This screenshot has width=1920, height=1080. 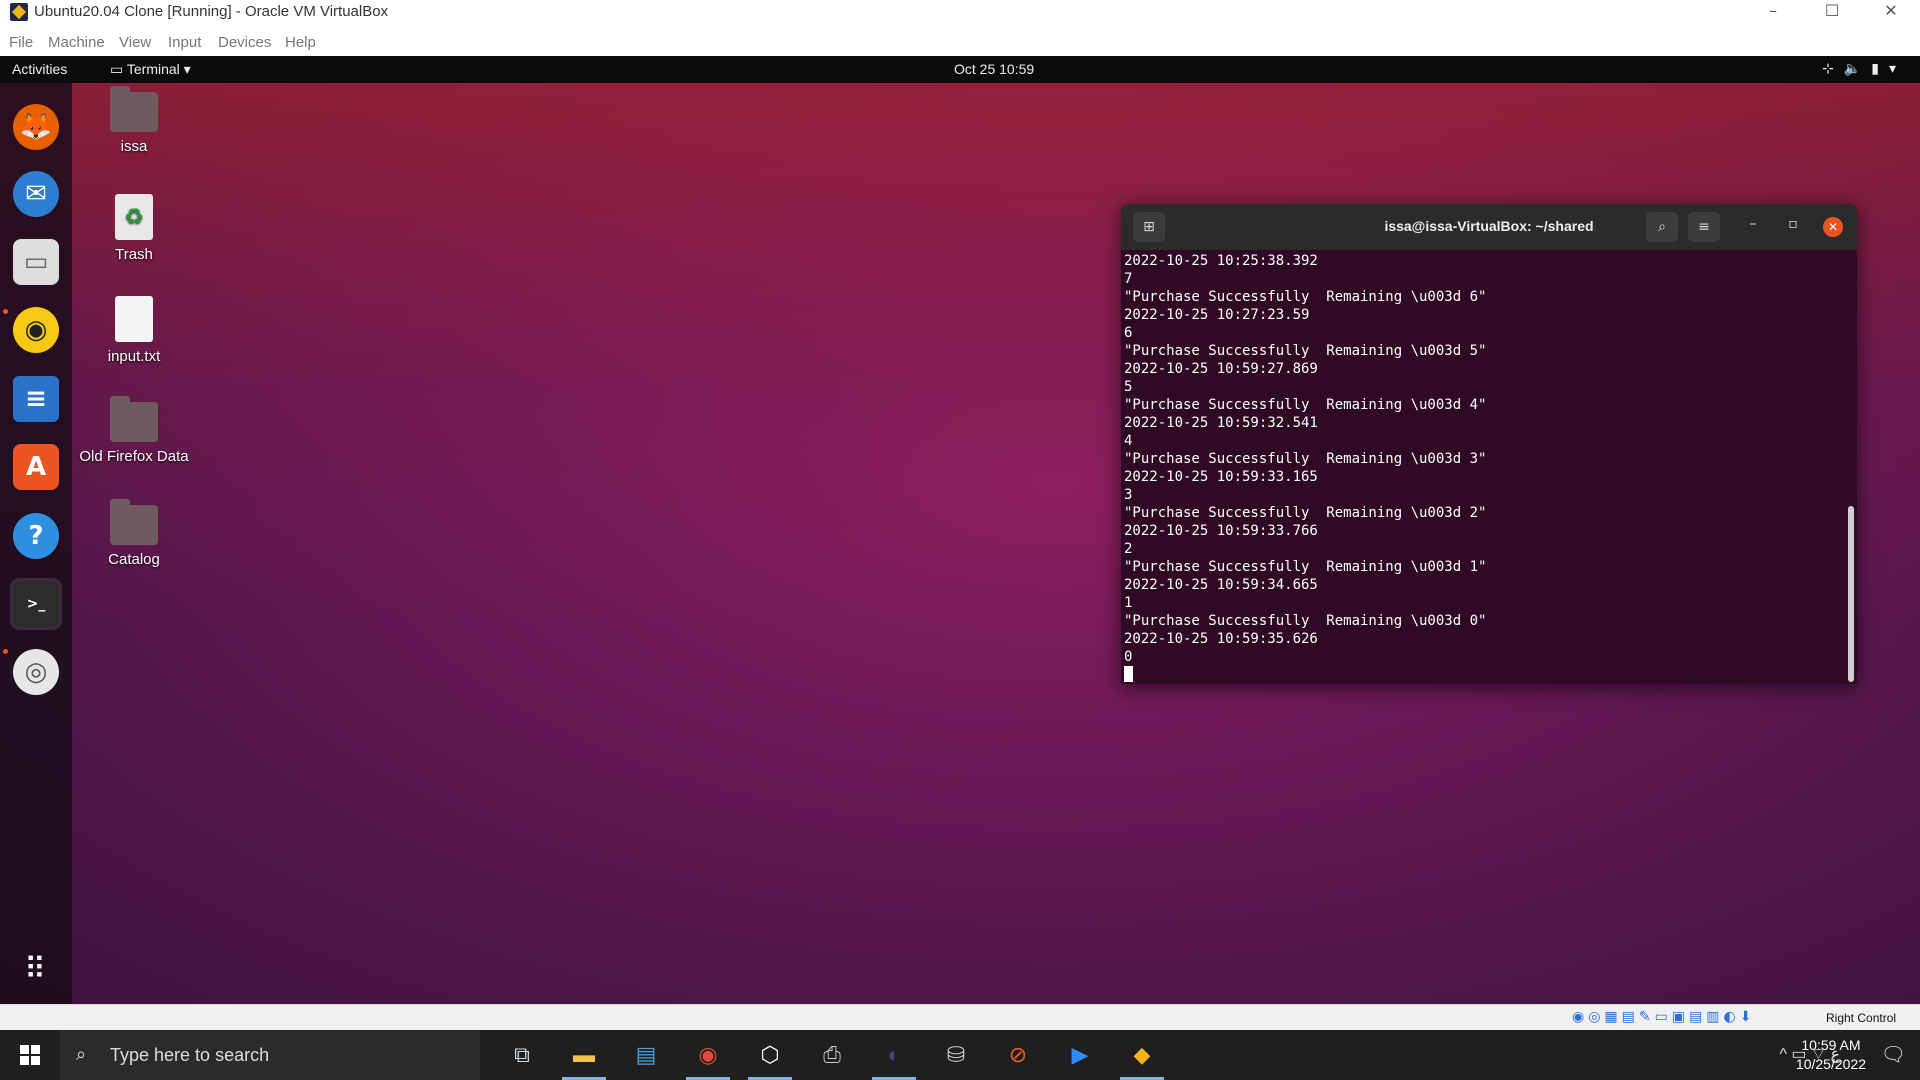 What do you see at coordinates (994, 69) in the screenshot?
I see `gnome-clock: Oct 25 10:59` at bounding box center [994, 69].